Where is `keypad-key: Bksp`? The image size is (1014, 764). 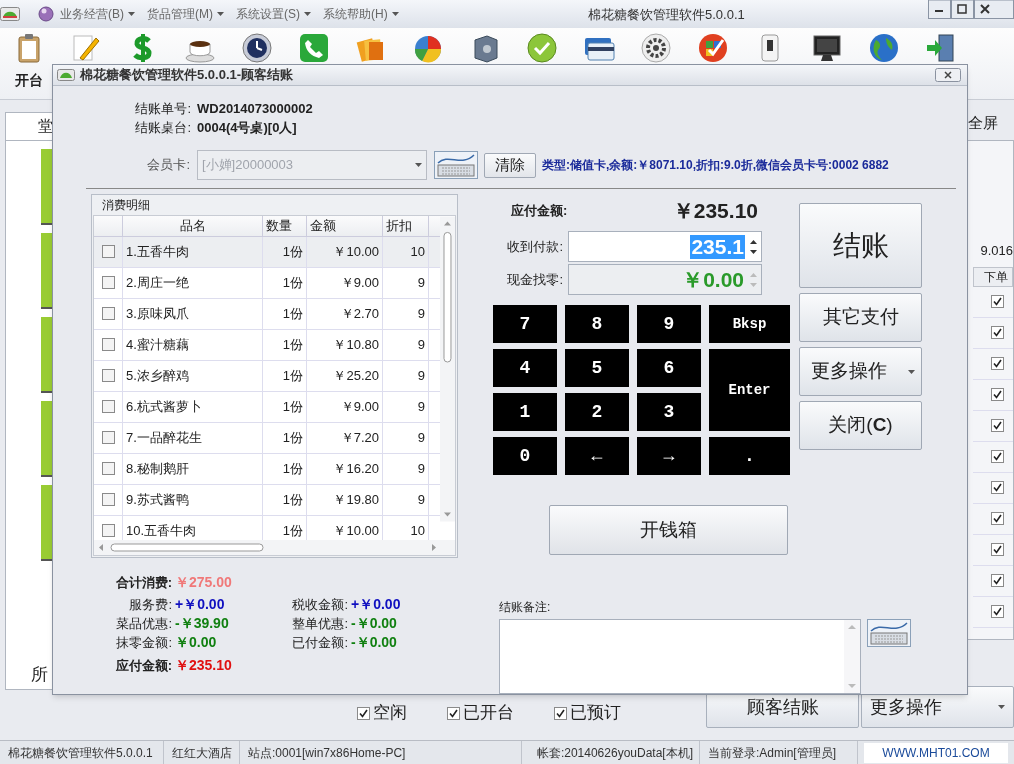 keypad-key: Bksp is located at coordinates (749, 324).